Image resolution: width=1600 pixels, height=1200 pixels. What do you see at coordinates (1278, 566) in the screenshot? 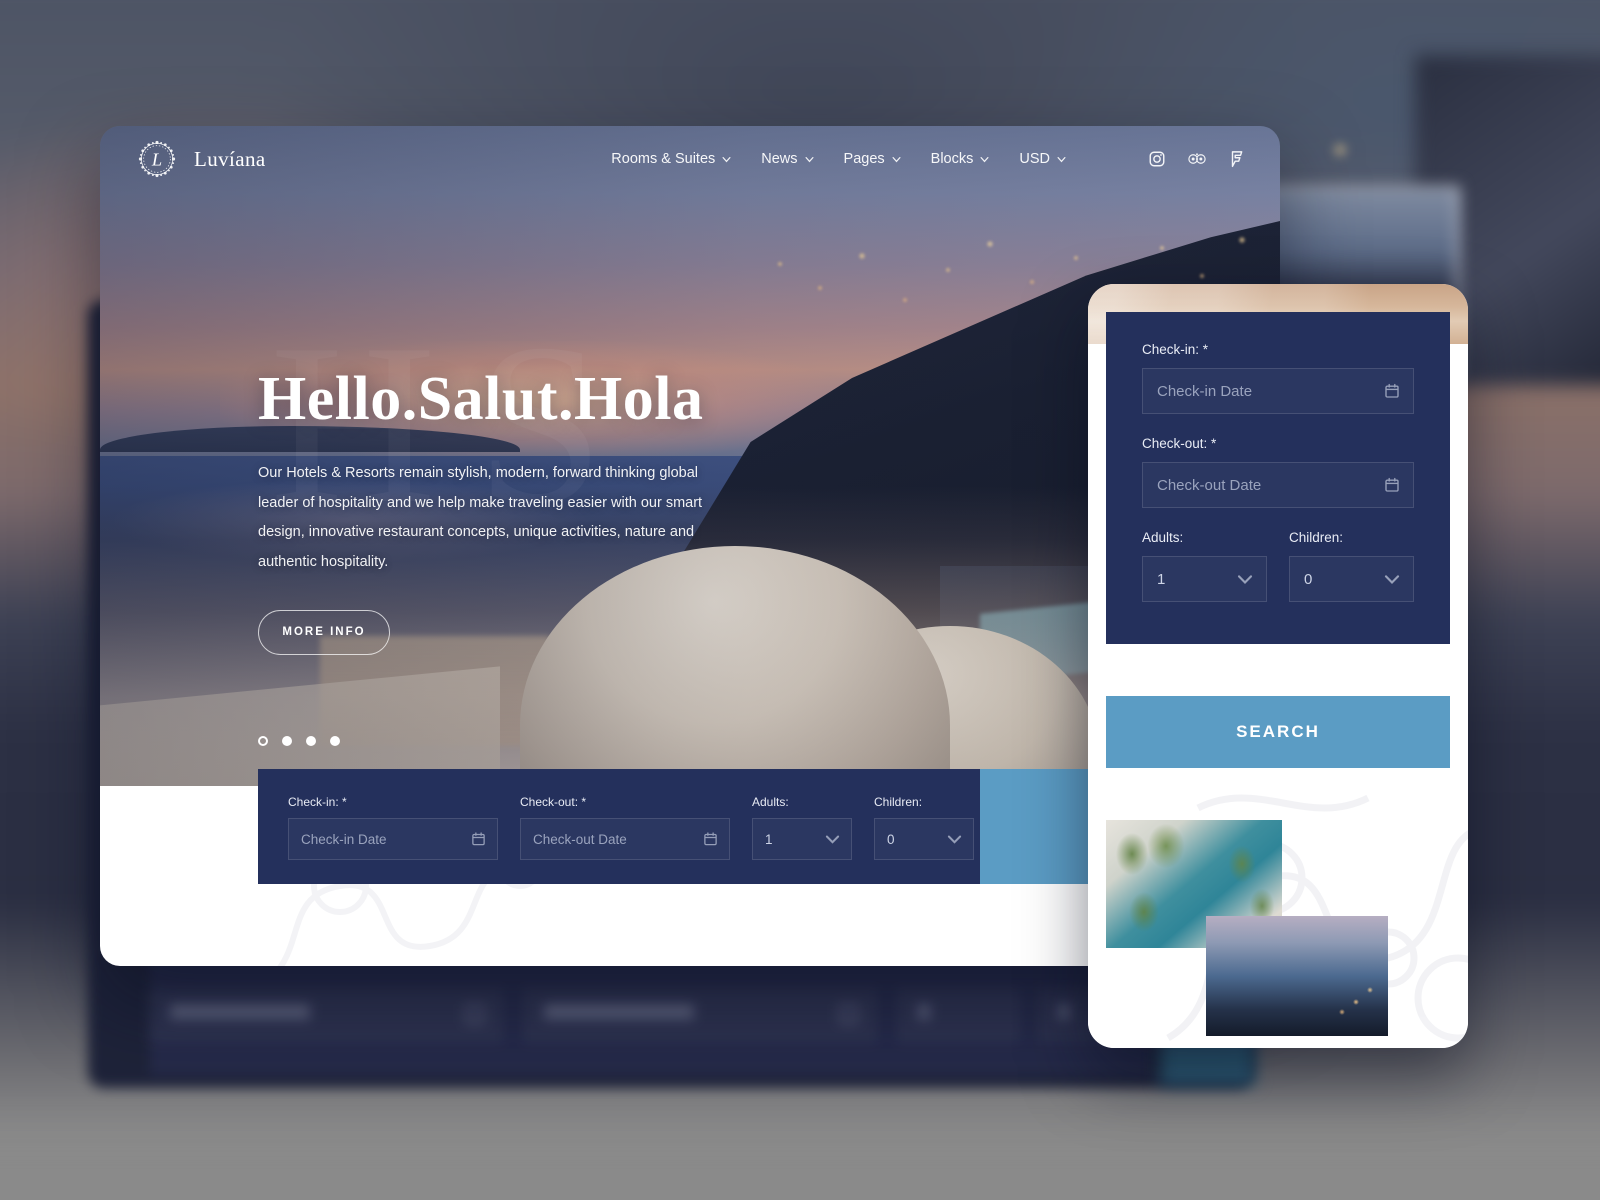
I see `mobile-guests-row: Adults: 1 Children: 0` at bounding box center [1278, 566].